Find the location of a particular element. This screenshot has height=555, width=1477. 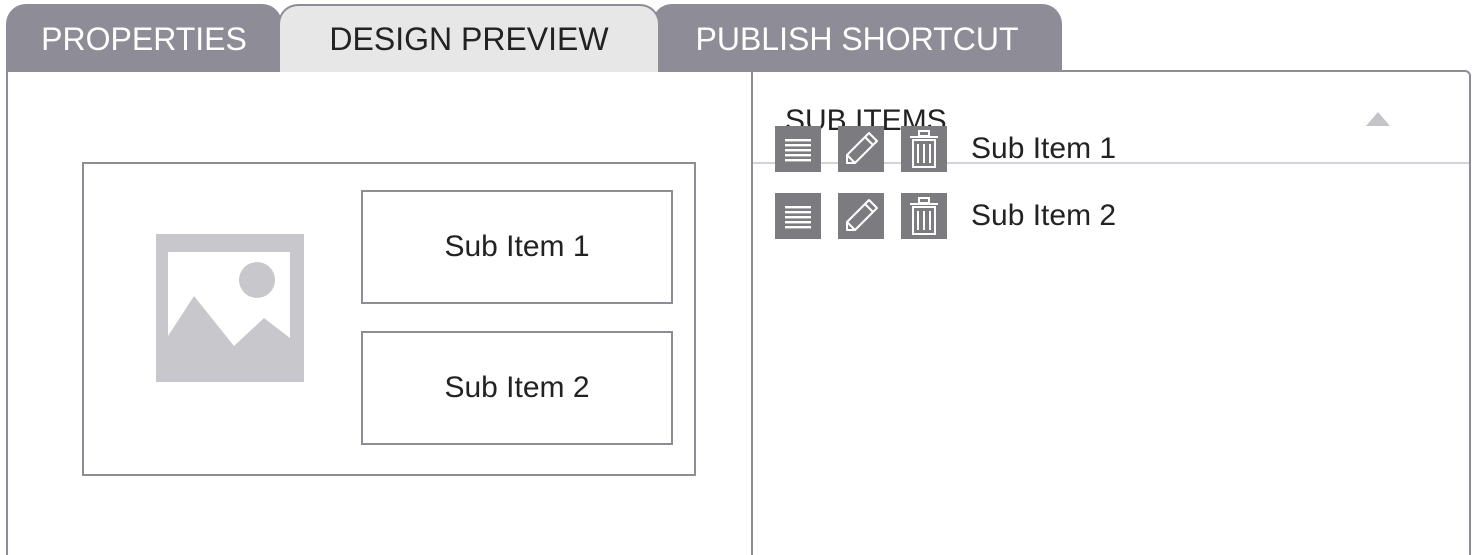

tab-publish-shortcut-label: PUBLISH SHORTCUT is located at coordinates (857, 38).